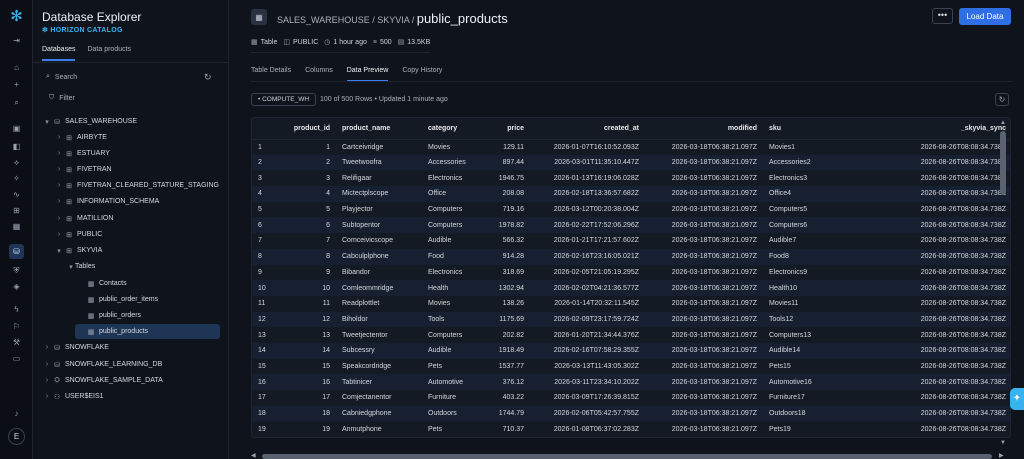  Describe the element at coordinates (268, 335) in the screenshot. I see `row-number: 13` at that location.